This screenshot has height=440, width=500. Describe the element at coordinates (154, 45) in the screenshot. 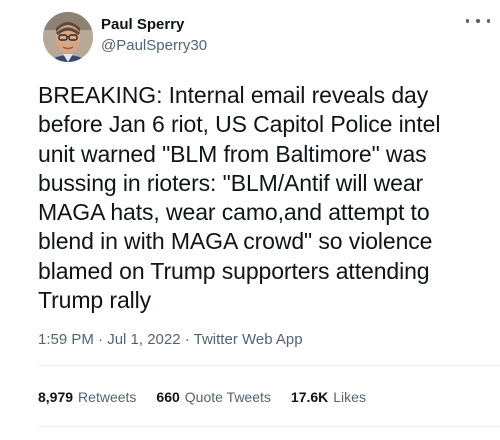

I see `author-handle: @PaulSperry30` at that location.